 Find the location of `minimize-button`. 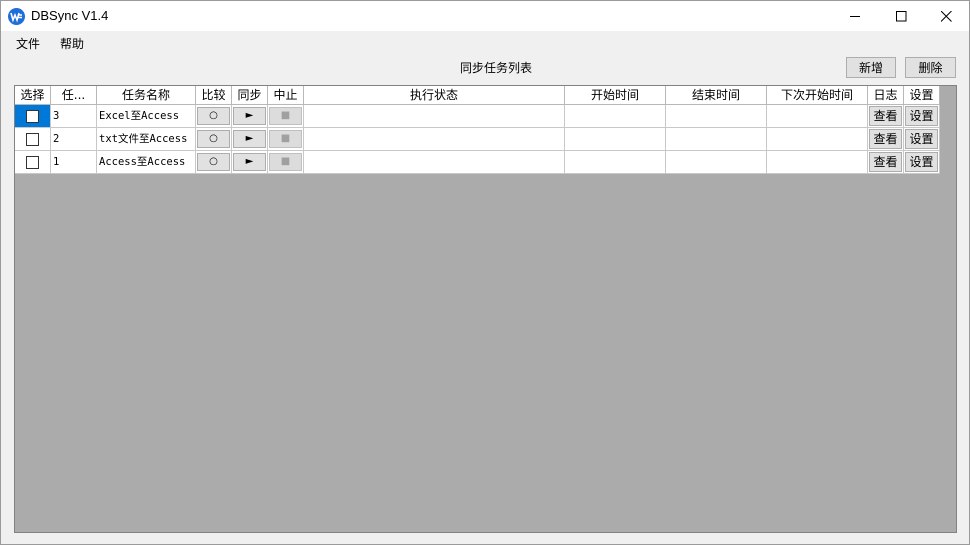

minimize-button is located at coordinates (855, 16).